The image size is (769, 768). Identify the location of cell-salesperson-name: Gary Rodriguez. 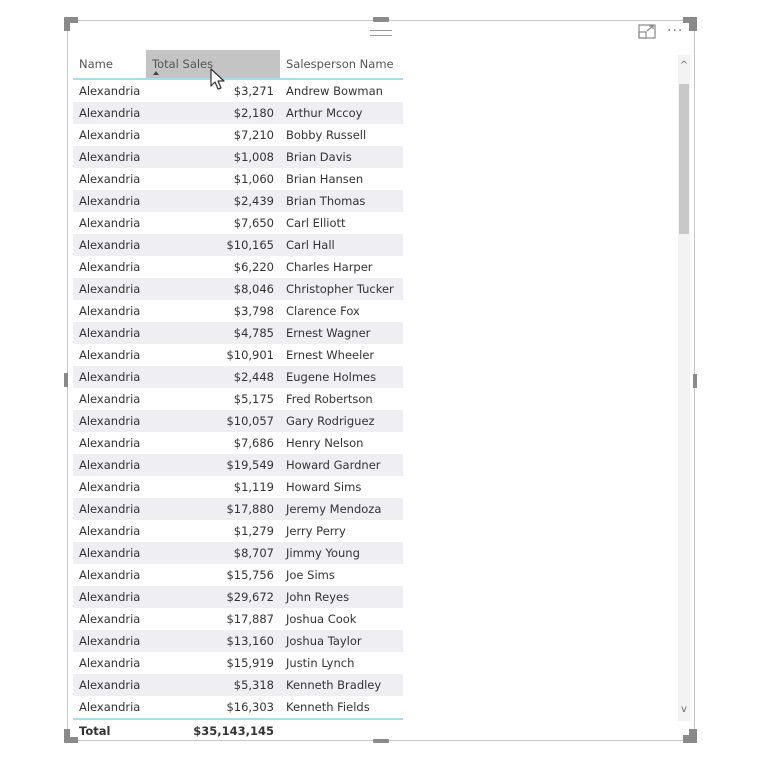
(330, 421).